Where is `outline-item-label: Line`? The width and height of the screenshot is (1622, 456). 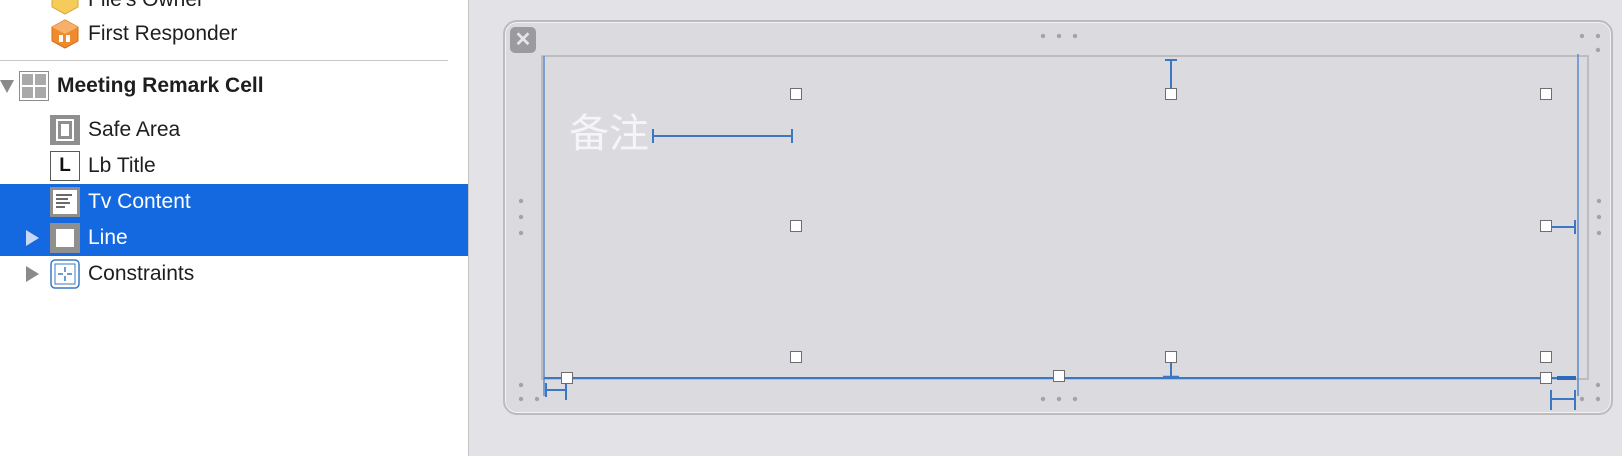 outline-item-label: Line is located at coordinates (108, 237).